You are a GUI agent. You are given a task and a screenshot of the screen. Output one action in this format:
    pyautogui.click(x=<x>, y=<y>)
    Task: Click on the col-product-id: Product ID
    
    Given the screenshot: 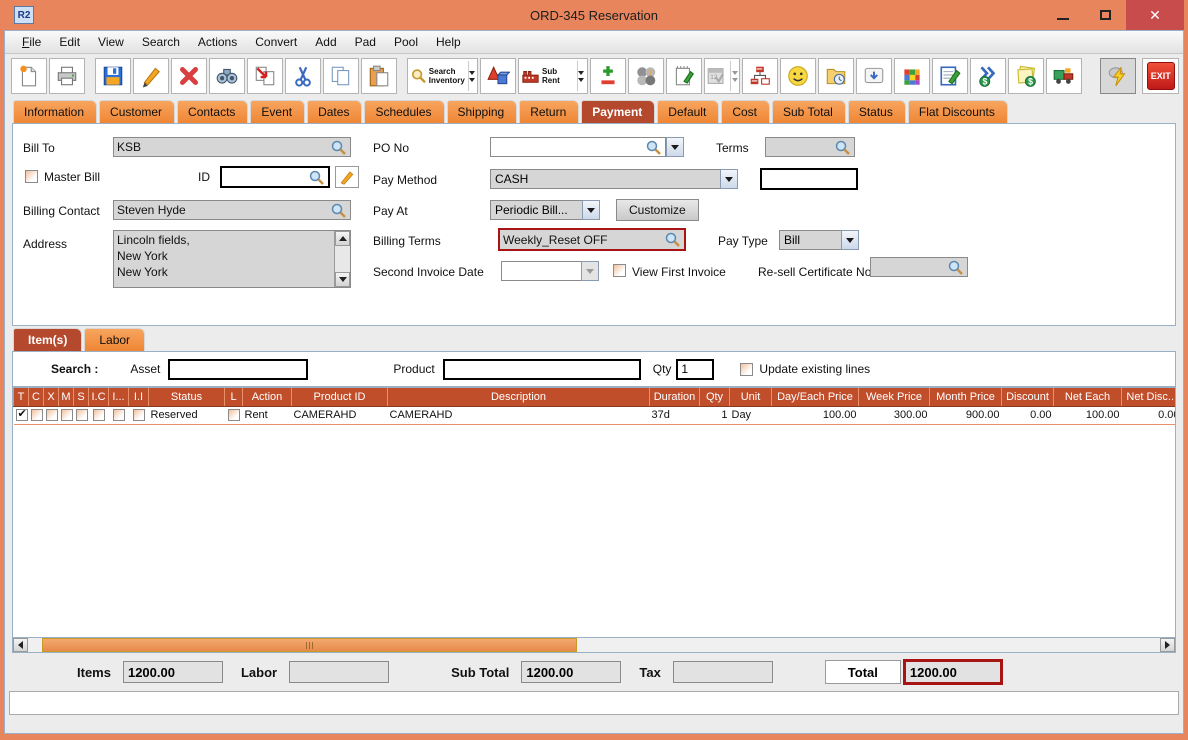 What is the action you would take?
    pyautogui.click(x=339, y=397)
    